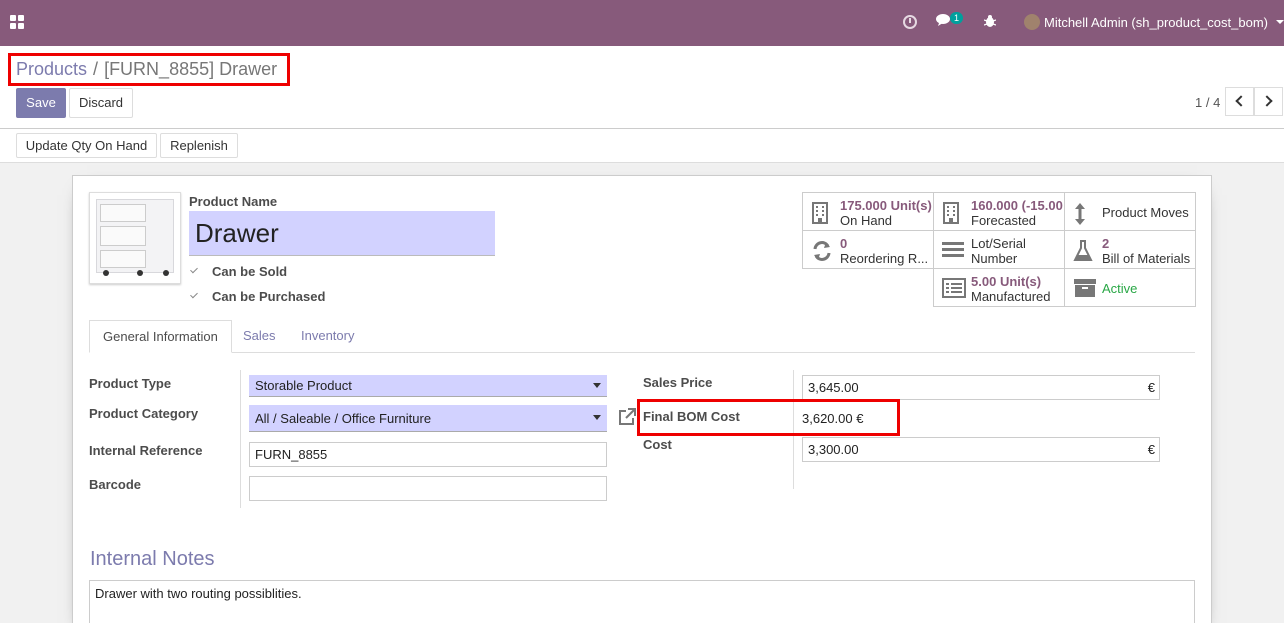 This screenshot has height=623, width=1284. I want to click on replenish-button: Replenish, so click(199, 145).